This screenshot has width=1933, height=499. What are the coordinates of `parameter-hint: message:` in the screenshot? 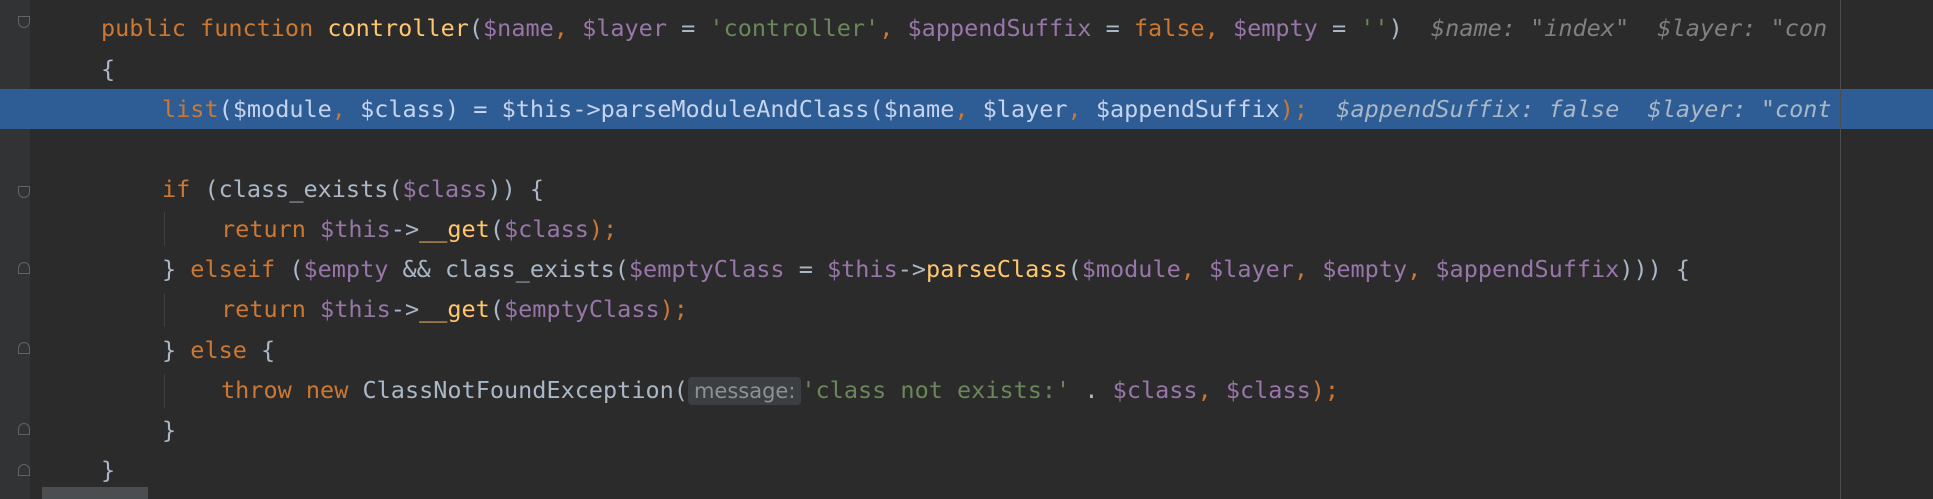 It's located at (744, 391).